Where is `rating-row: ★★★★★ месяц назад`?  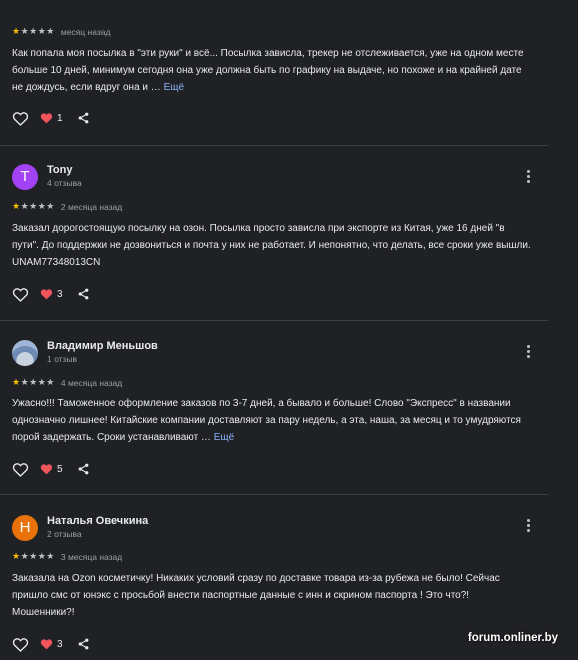
rating-row: ★★★★★ месяц назад is located at coordinates (61, 30).